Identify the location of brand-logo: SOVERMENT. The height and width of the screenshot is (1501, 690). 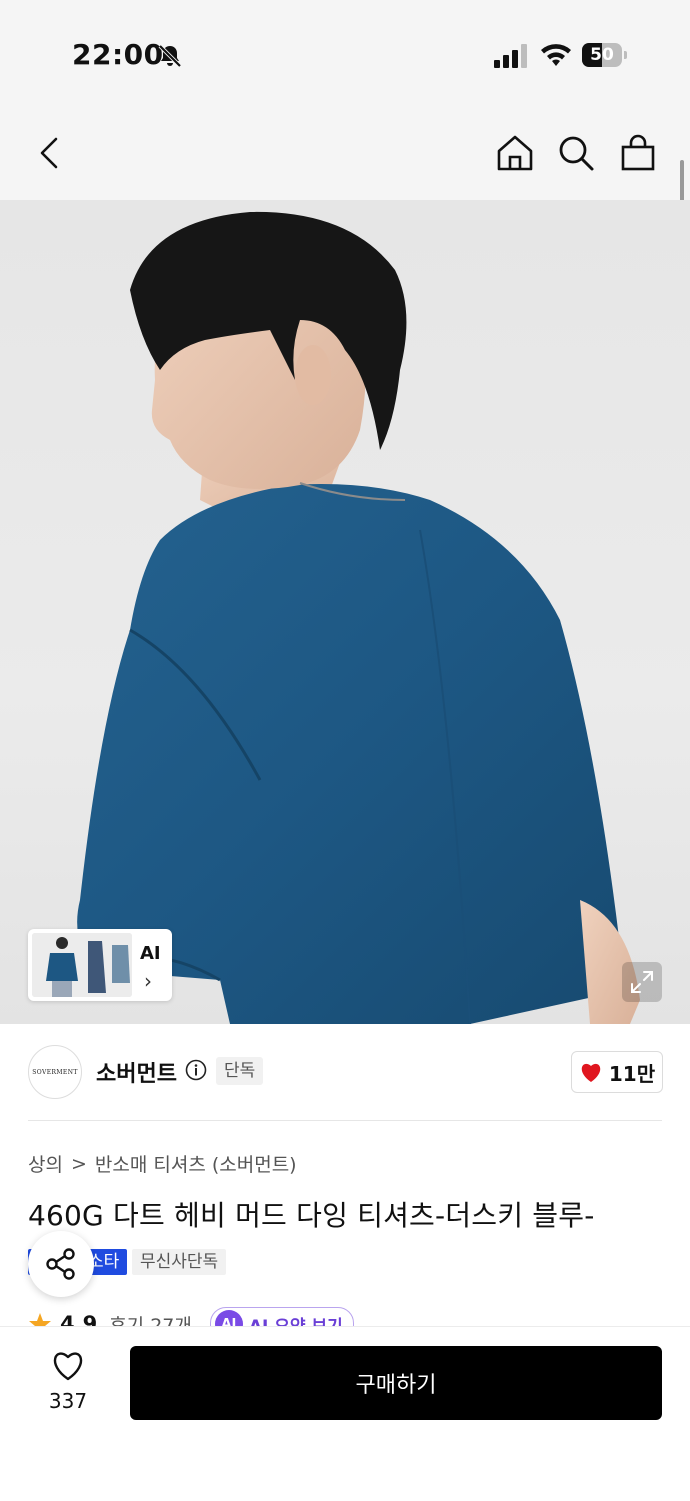
(55, 1072).